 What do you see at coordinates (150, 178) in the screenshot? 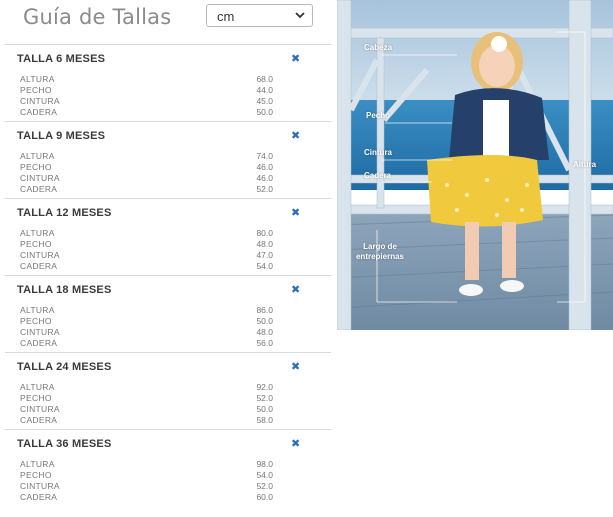
I see `measurement-row: CINTURA 46.0` at bounding box center [150, 178].